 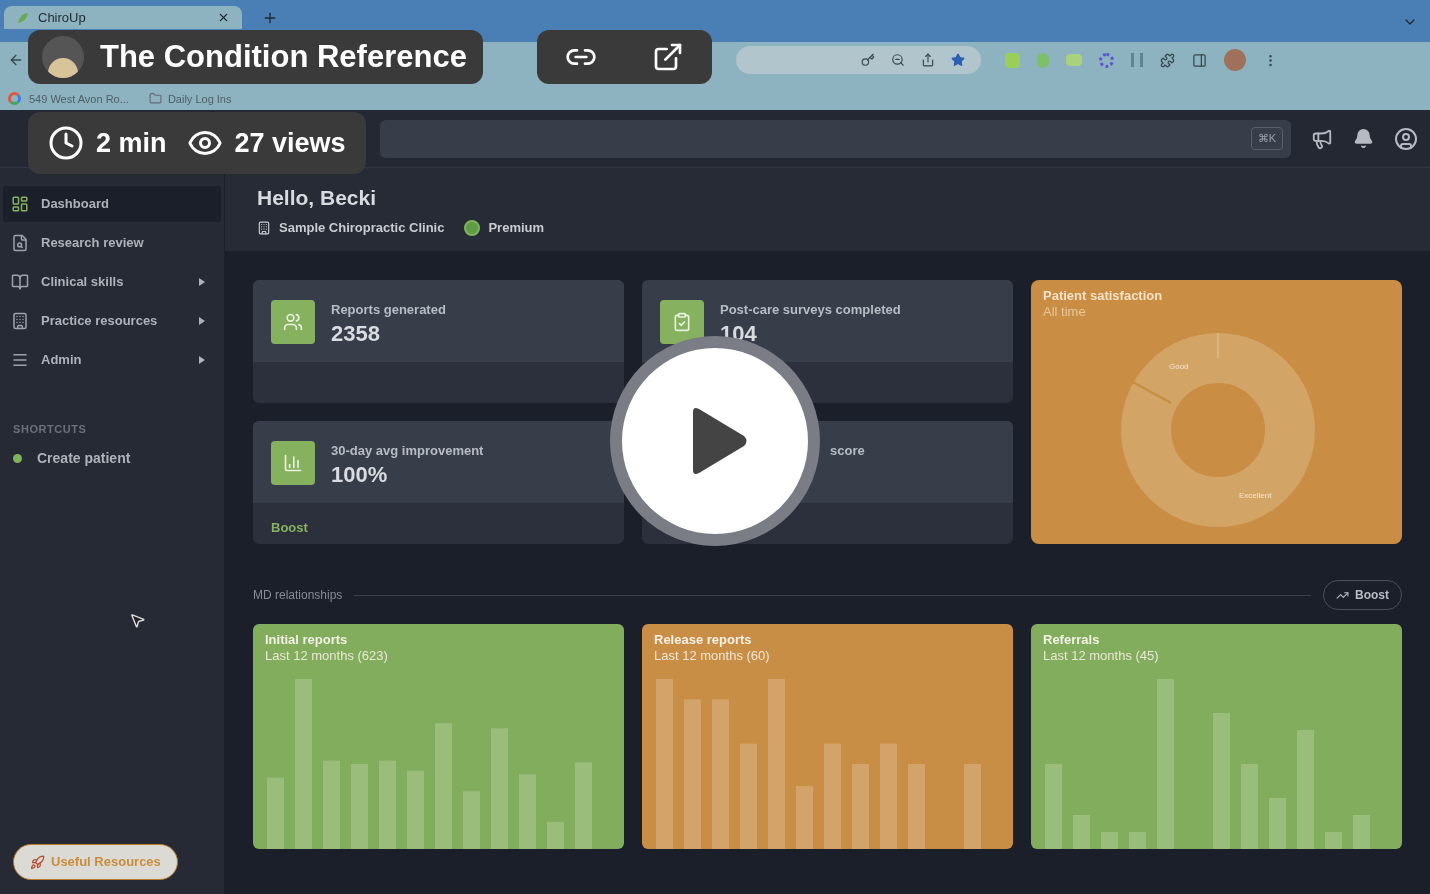 What do you see at coordinates (327, 656) in the screenshot?
I see `card-subtitle: Last 12 months (623)` at bounding box center [327, 656].